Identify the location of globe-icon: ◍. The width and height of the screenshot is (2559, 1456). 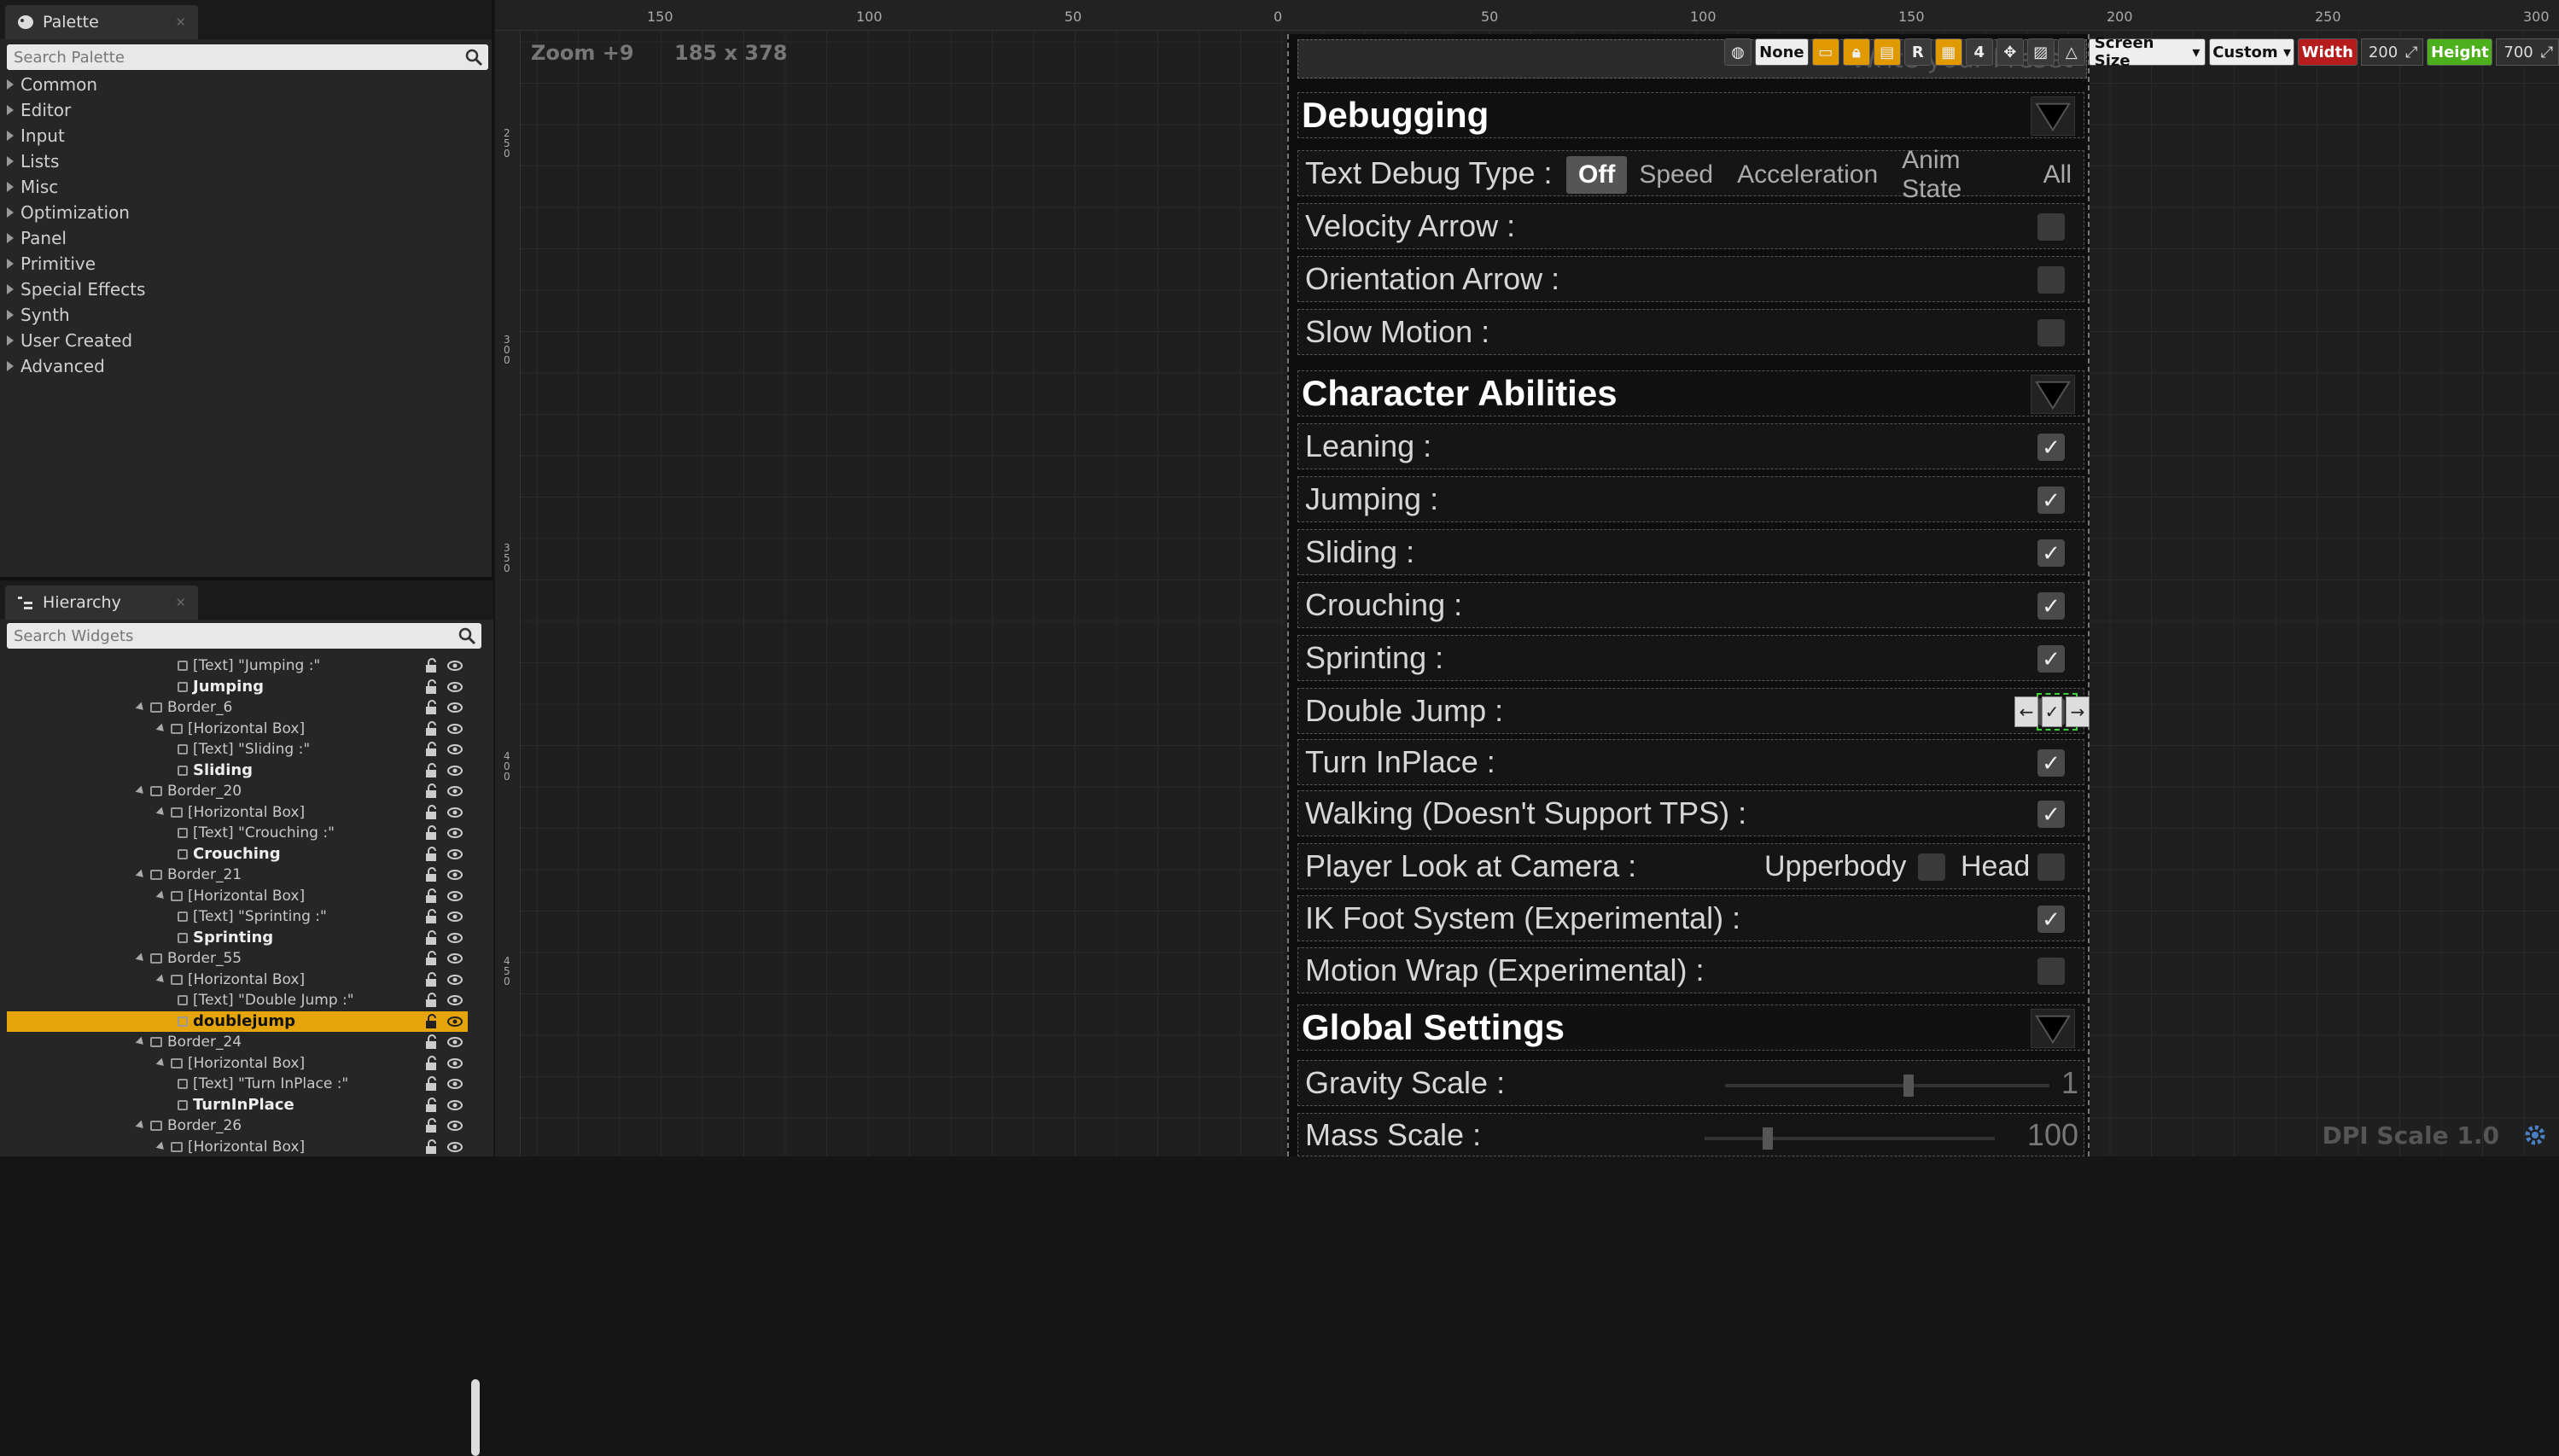
(1738, 52).